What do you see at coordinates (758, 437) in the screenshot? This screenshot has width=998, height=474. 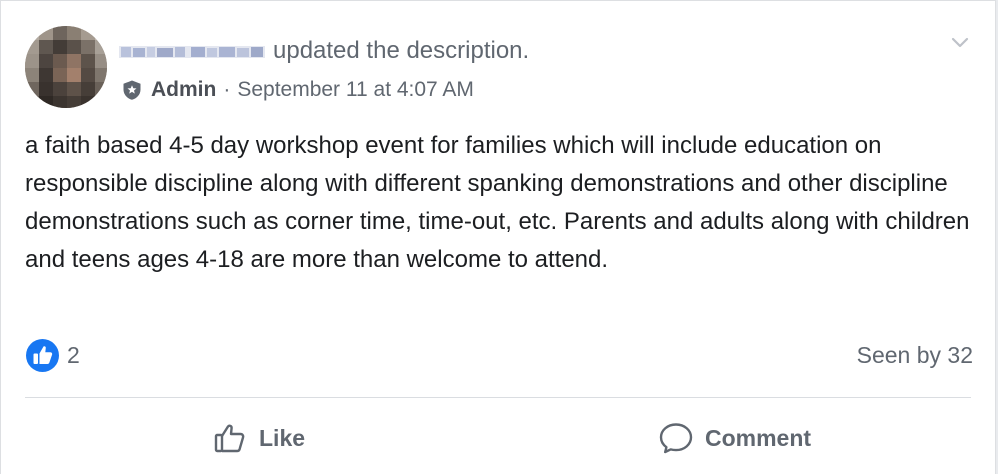 I see `comment-button-label: Comment` at bounding box center [758, 437].